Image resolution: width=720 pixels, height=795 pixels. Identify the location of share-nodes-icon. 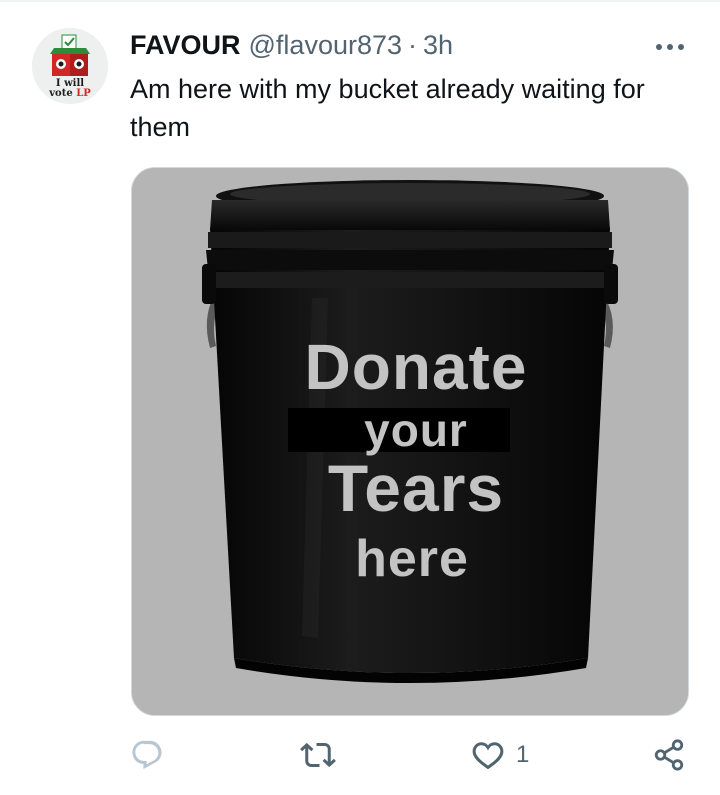
(669, 755).